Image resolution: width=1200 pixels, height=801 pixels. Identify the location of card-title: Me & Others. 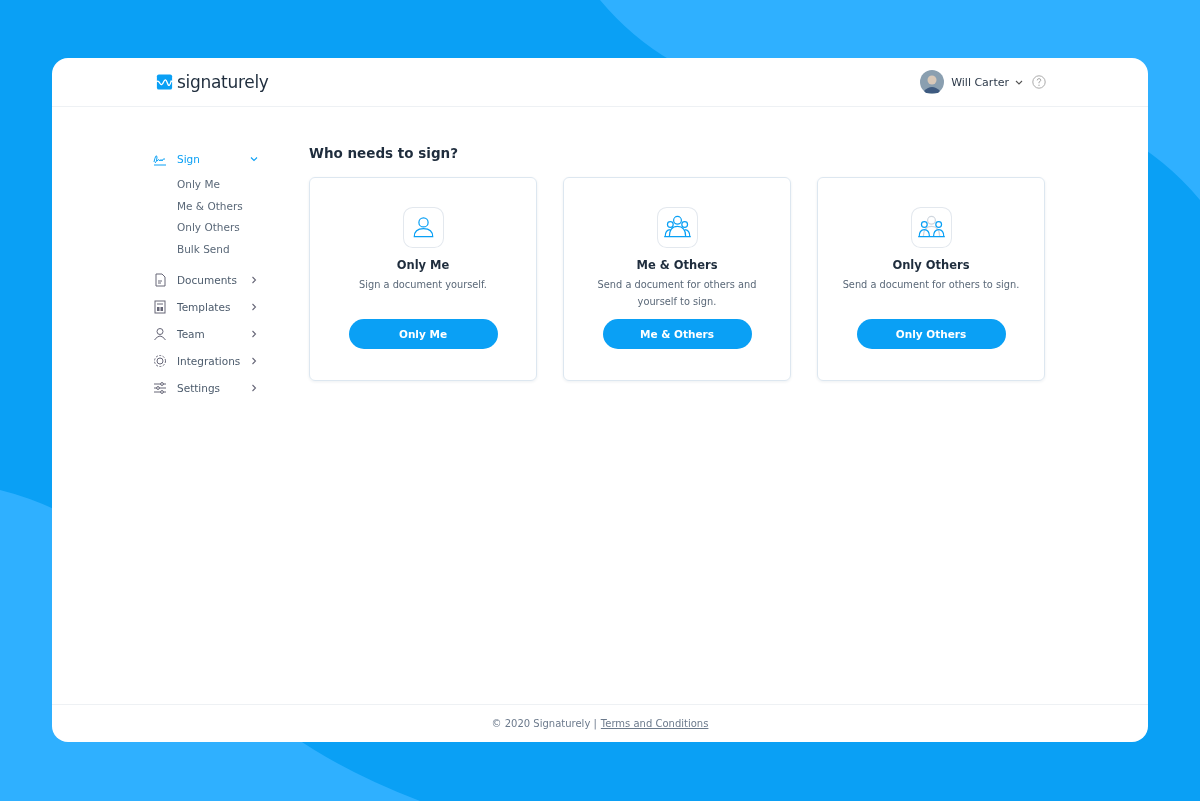
(677, 265).